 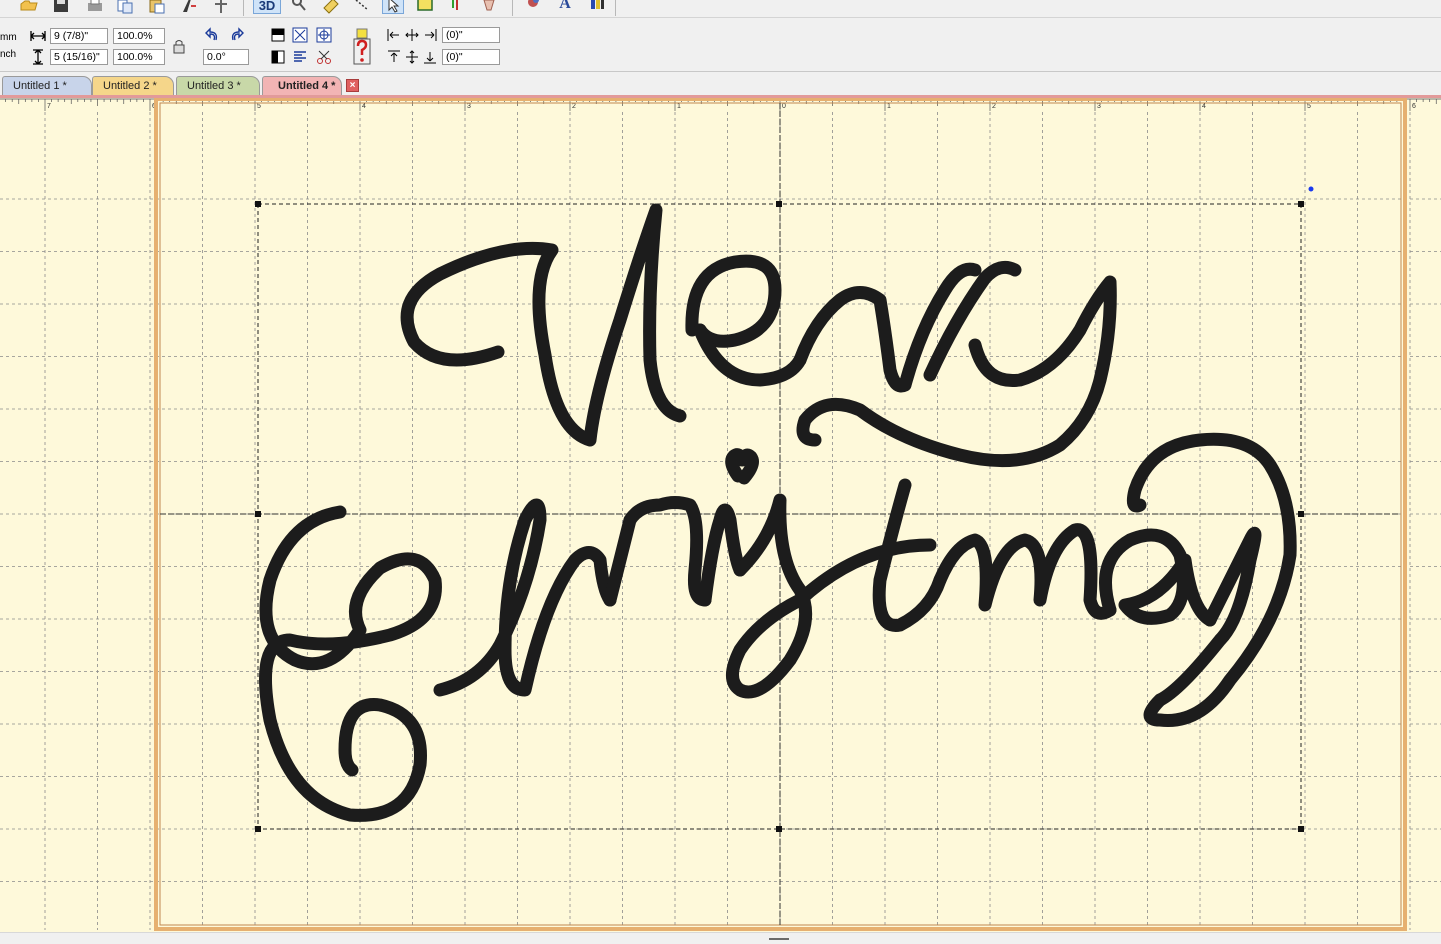 What do you see at coordinates (61, 8) in the screenshot?
I see `save-icon` at bounding box center [61, 8].